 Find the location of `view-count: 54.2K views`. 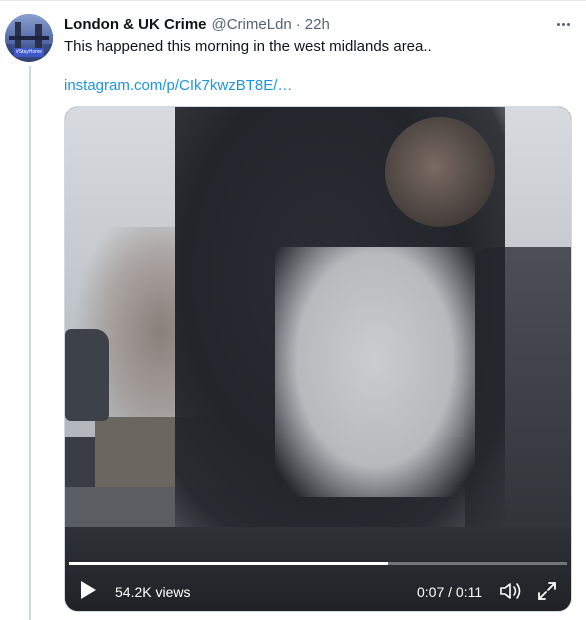

view-count: 54.2K views is located at coordinates (153, 592).